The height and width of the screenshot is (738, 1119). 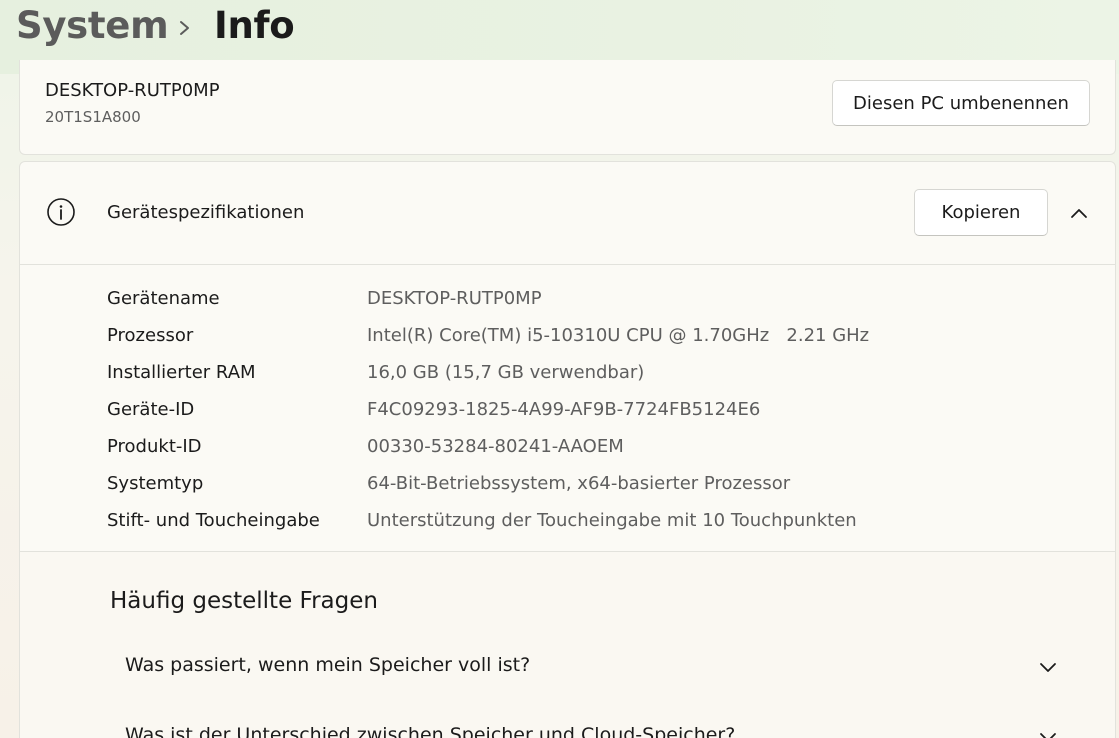 I want to click on spec-row-product-id: Produkt-ID 00330-53284-80241-AAOEM, so click(x=567, y=446).